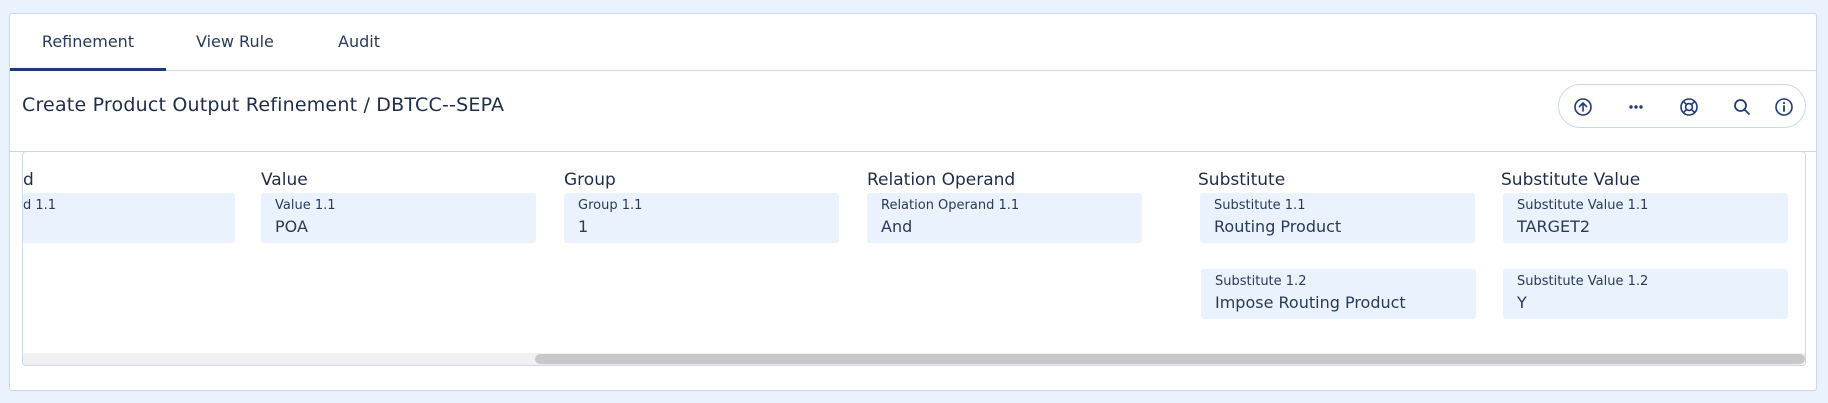  I want to click on help-lifebuoy-icon, so click(1689, 107).